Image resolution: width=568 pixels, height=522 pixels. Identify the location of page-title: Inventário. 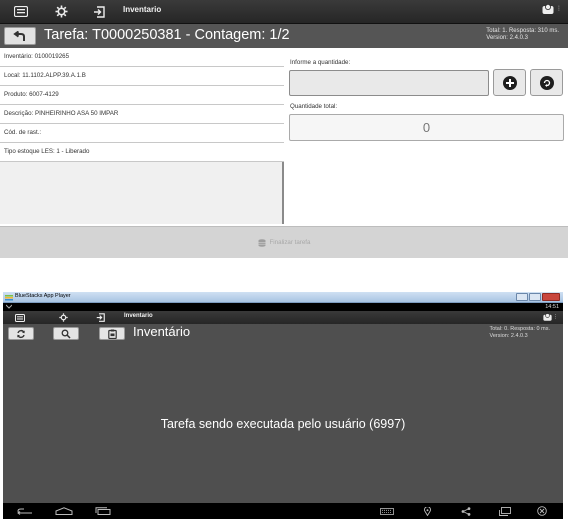
(162, 331).